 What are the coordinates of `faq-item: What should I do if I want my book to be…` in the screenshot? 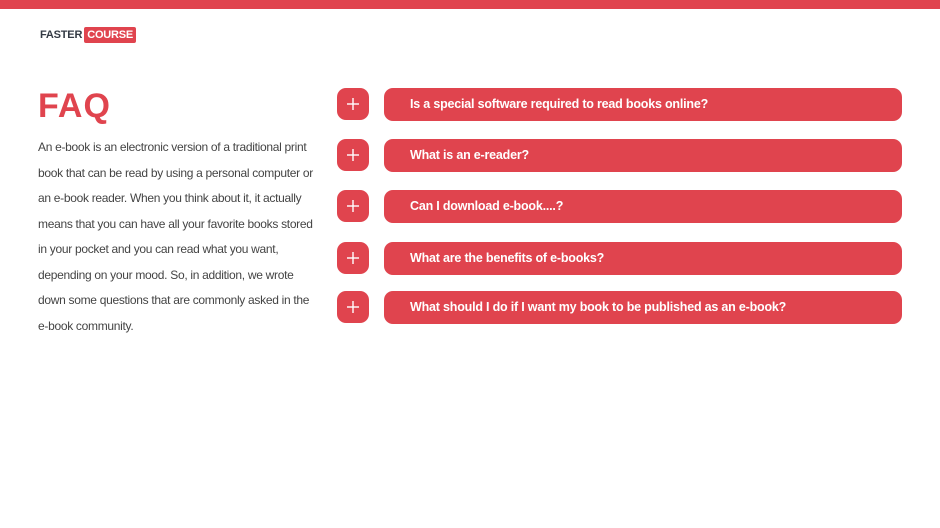 It's located at (620, 308).